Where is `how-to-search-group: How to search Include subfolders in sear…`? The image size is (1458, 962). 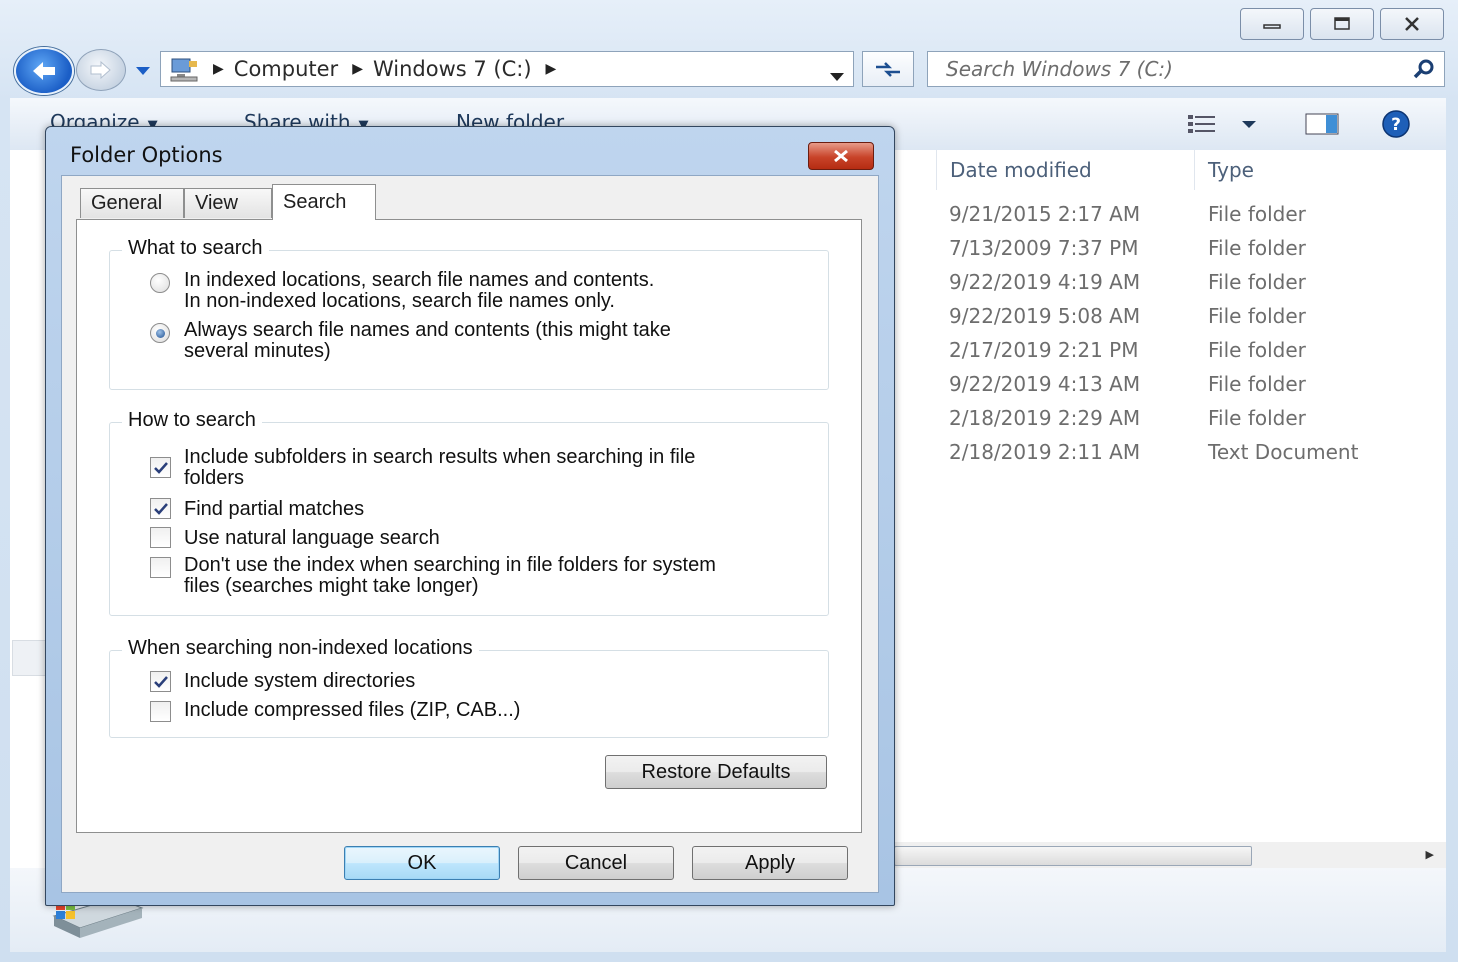 how-to-search-group: How to search Include subfolders in sear… is located at coordinates (469, 512).